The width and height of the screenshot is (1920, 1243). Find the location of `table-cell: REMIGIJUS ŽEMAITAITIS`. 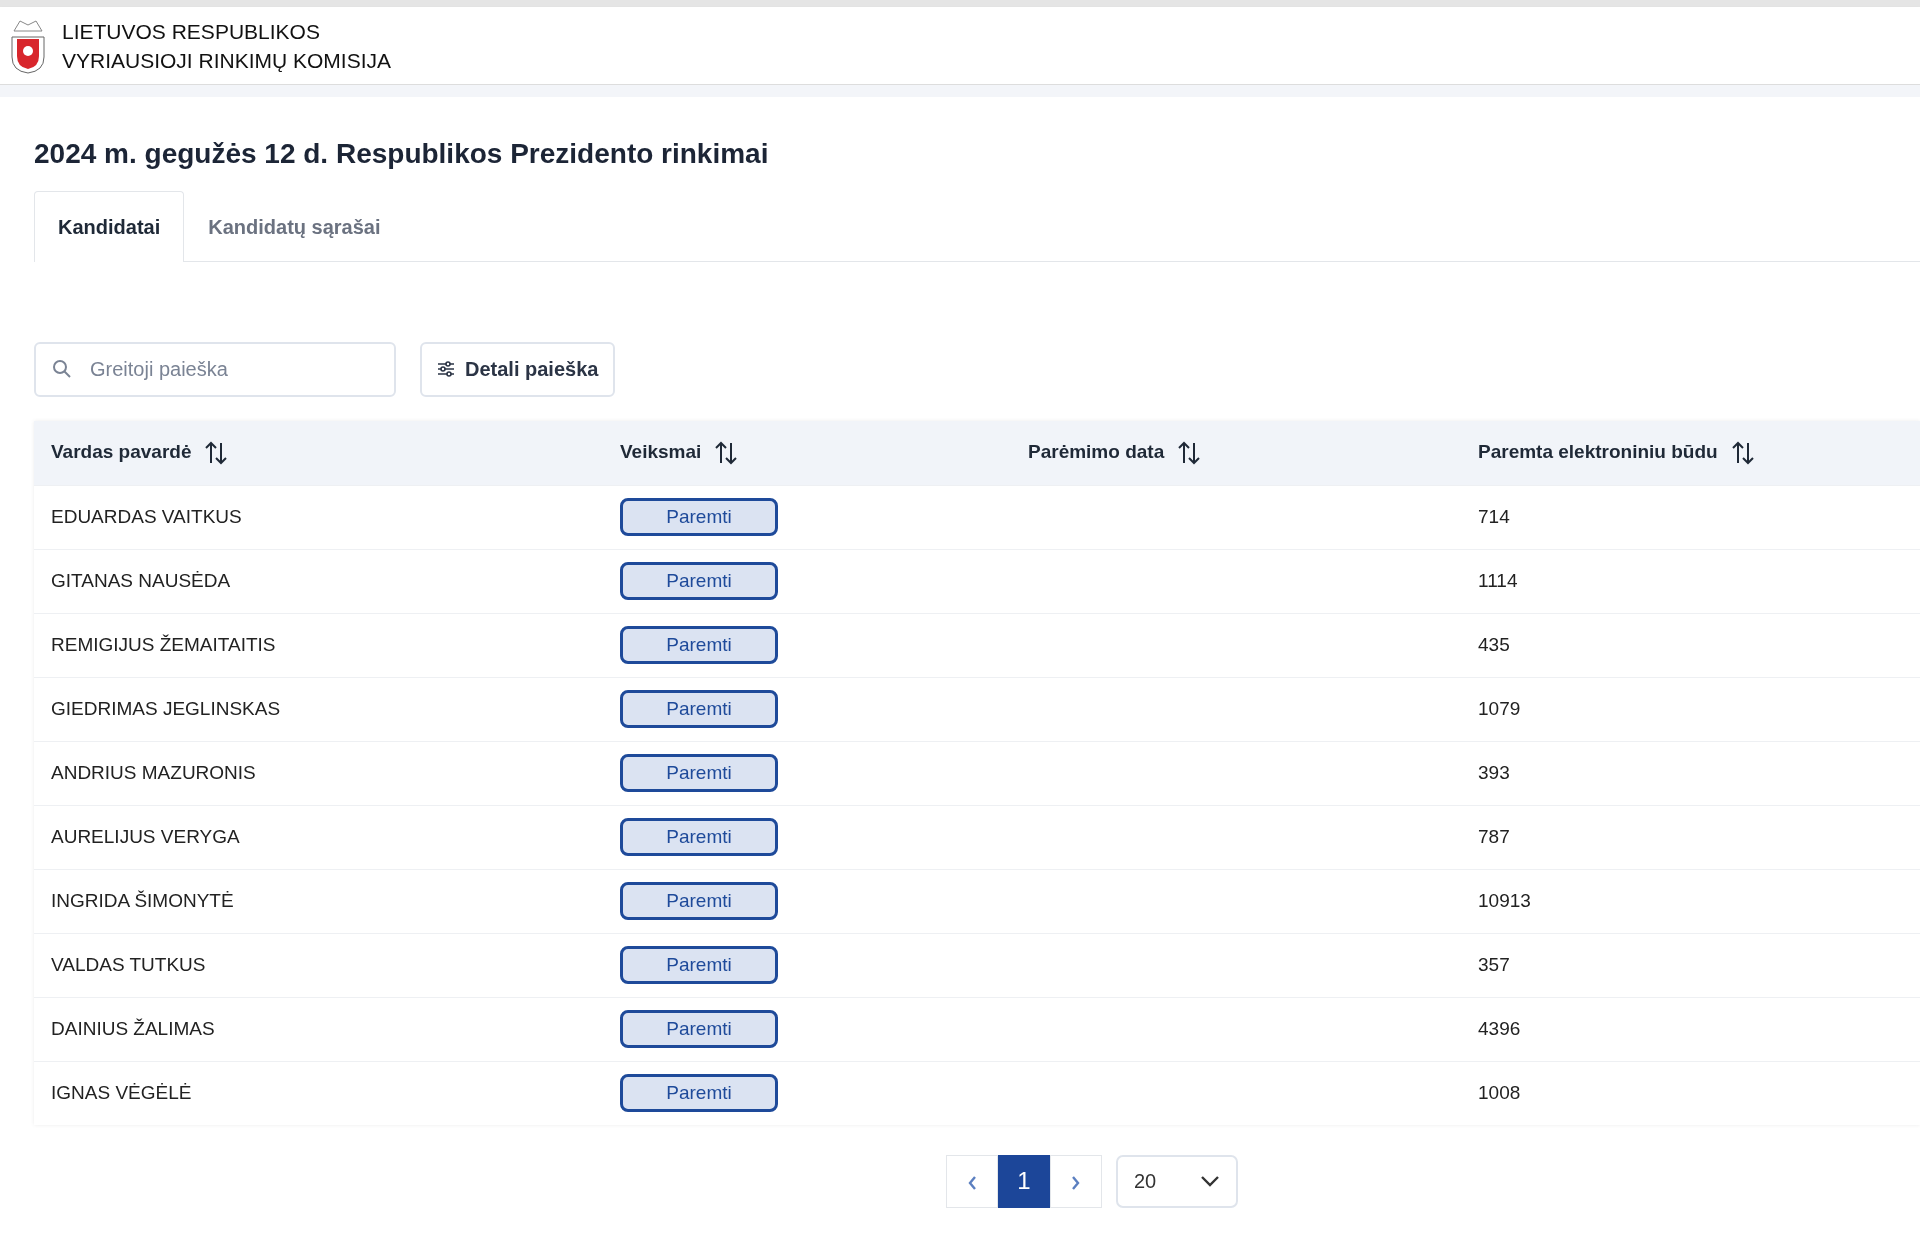

table-cell: REMIGIJUS ŽEMAITAITIS is located at coordinates (163, 644).